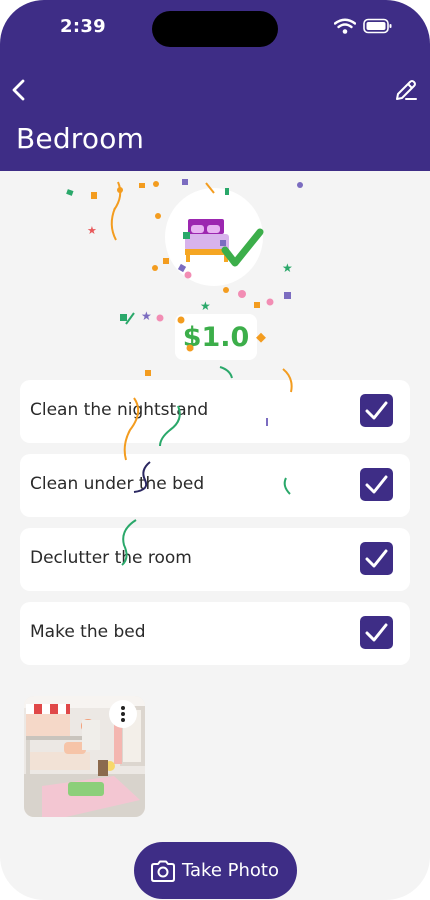  Describe the element at coordinates (215, 485) in the screenshot. I see `task-row: Clean under the bed` at that location.